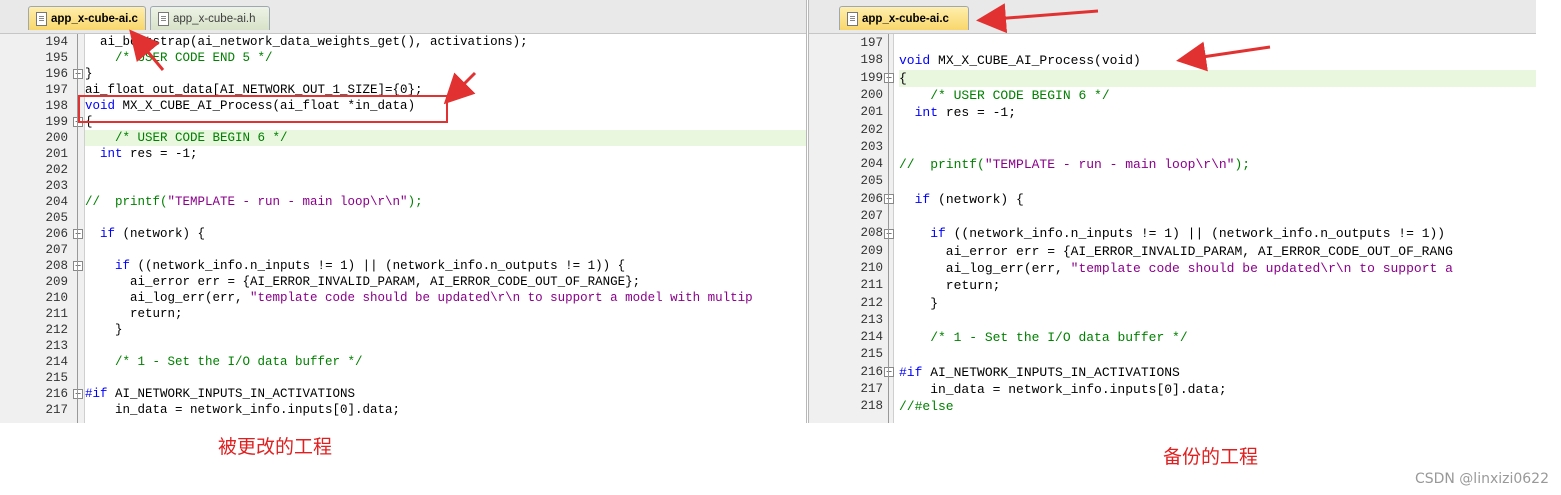 This screenshot has width=1561, height=495. I want to click on arrow-to-left-tab, so click(147, 50).